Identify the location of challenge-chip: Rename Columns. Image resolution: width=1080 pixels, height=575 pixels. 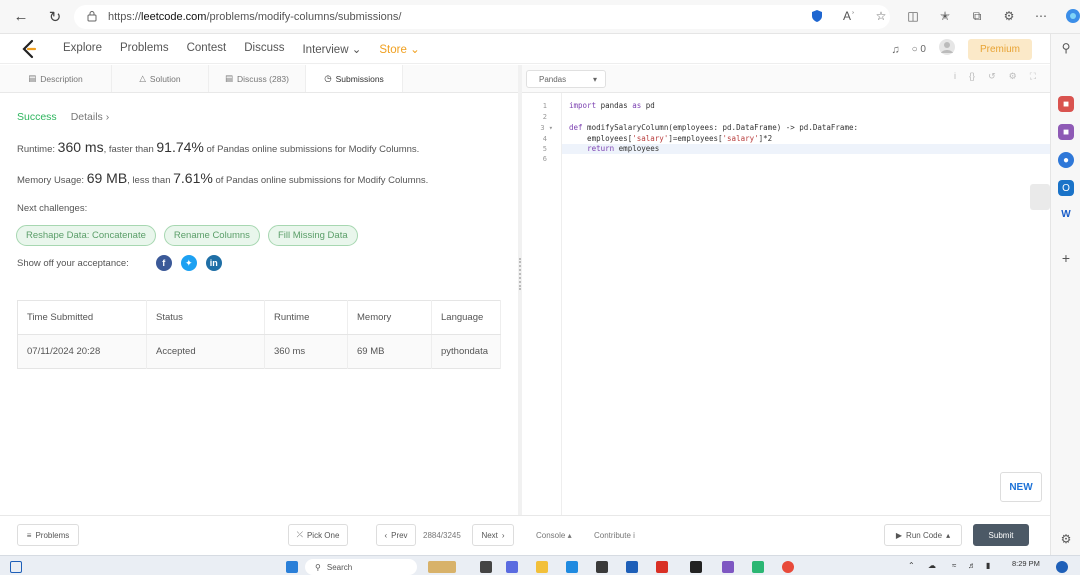
(211, 235).